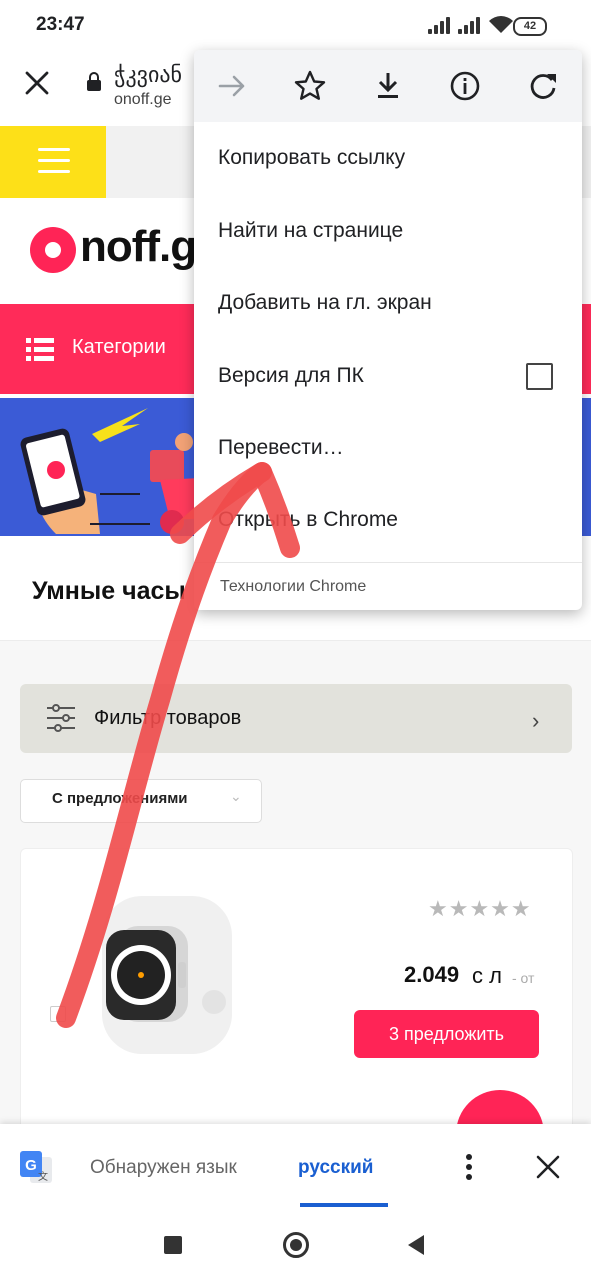  What do you see at coordinates (53, 162) in the screenshot?
I see `site-menu-button` at bounding box center [53, 162].